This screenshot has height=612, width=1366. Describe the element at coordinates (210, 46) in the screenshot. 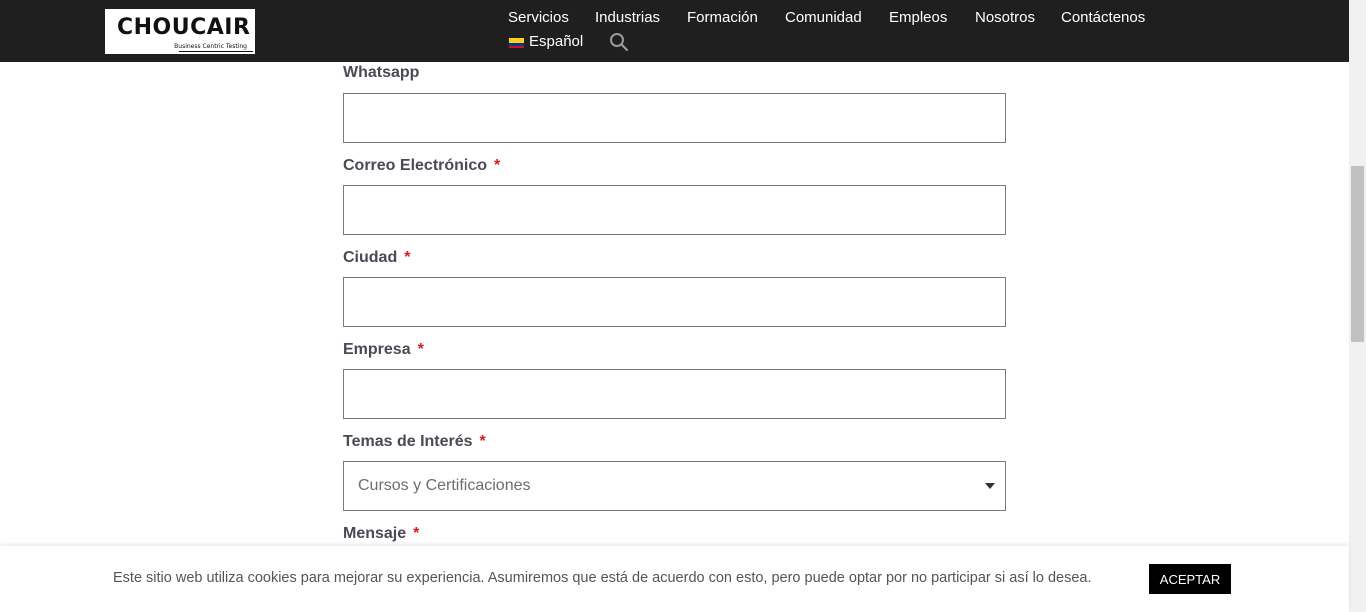

I see `logo-tagline: Business Centric Testing` at that location.